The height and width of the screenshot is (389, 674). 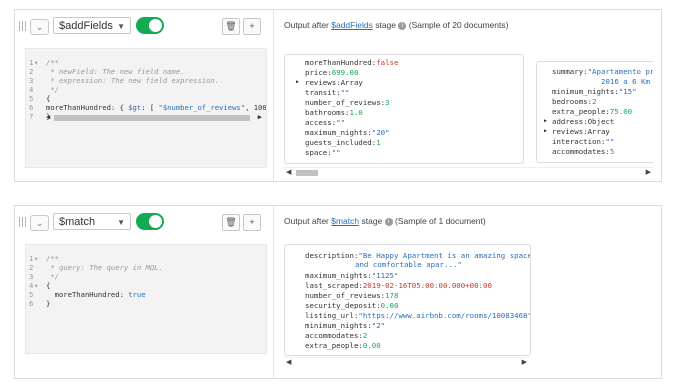 I want to click on code-comment: /**, so click(x=52, y=62).